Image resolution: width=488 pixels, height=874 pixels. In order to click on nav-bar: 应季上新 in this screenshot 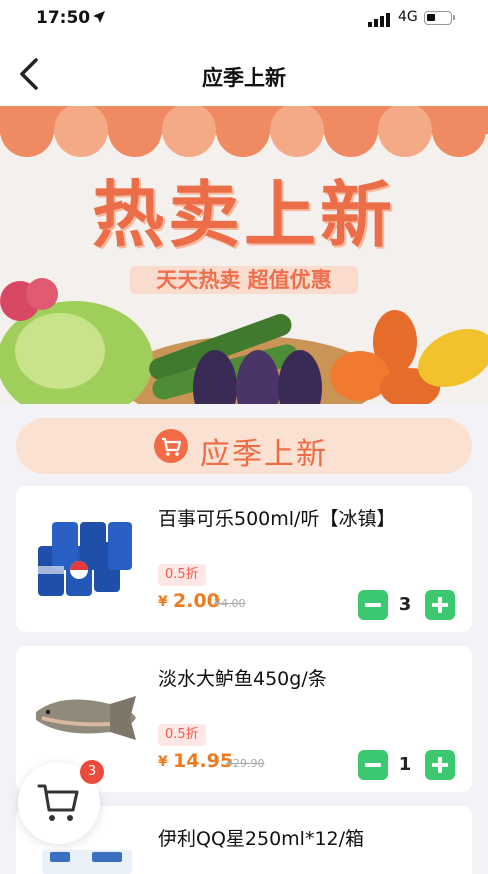, I will do `click(244, 73)`.